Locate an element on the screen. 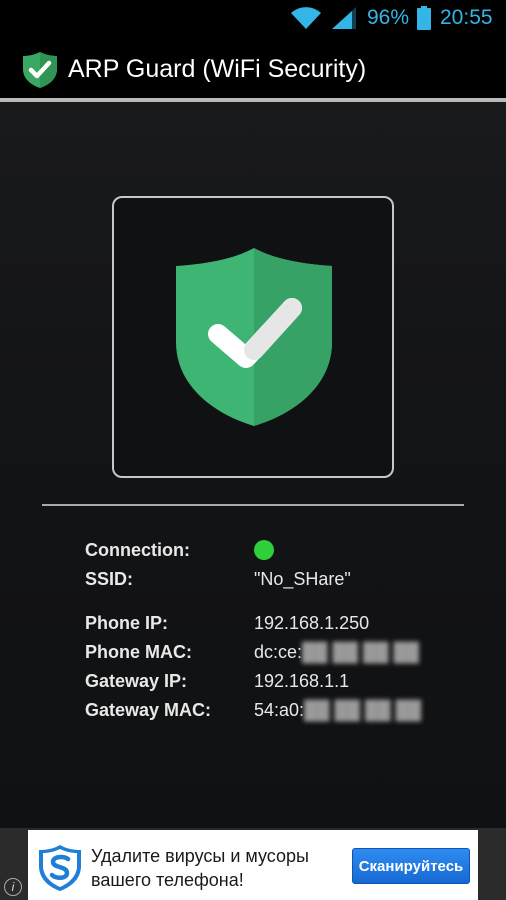 Image resolution: width=506 pixels, height=900 pixels. gateway-ip-value: 192.168.1.1 is located at coordinates (302, 681).